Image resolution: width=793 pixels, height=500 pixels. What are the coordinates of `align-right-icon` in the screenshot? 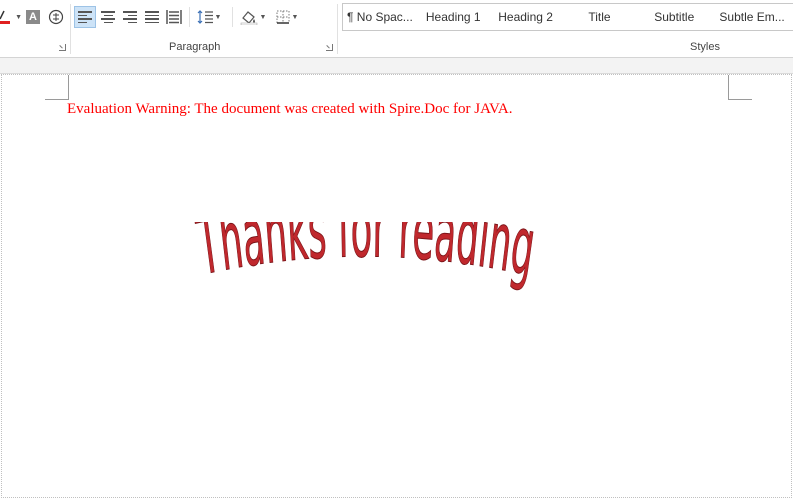 It's located at (130, 17).